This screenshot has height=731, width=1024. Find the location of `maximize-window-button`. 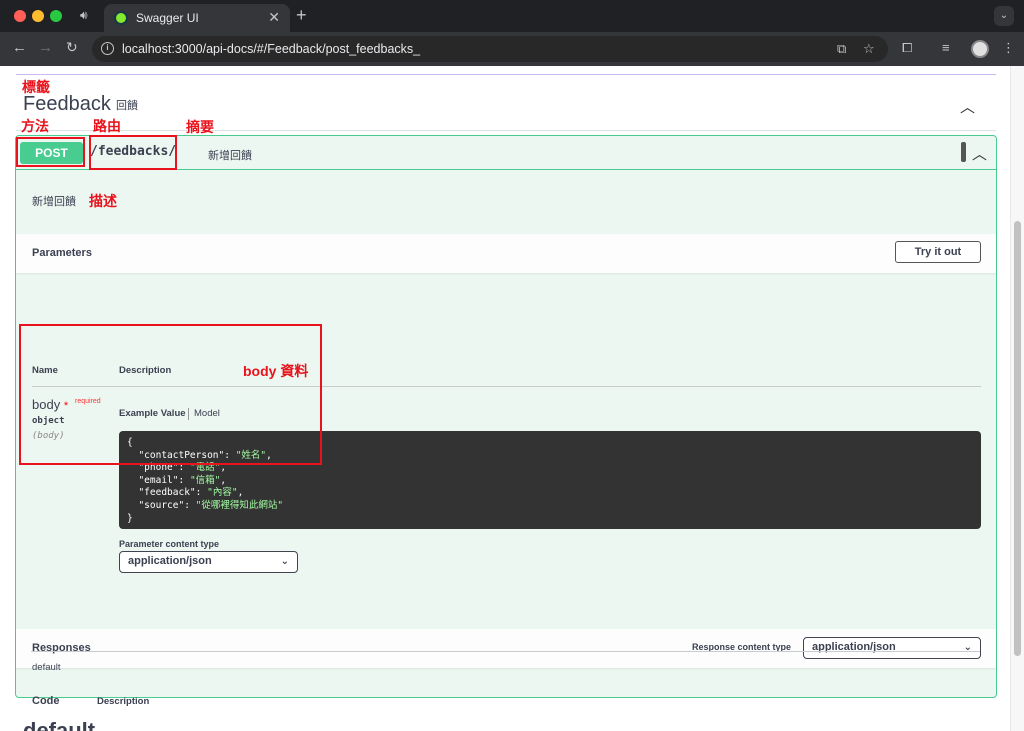

maximize-window-button is located at coordinates (56, 16).